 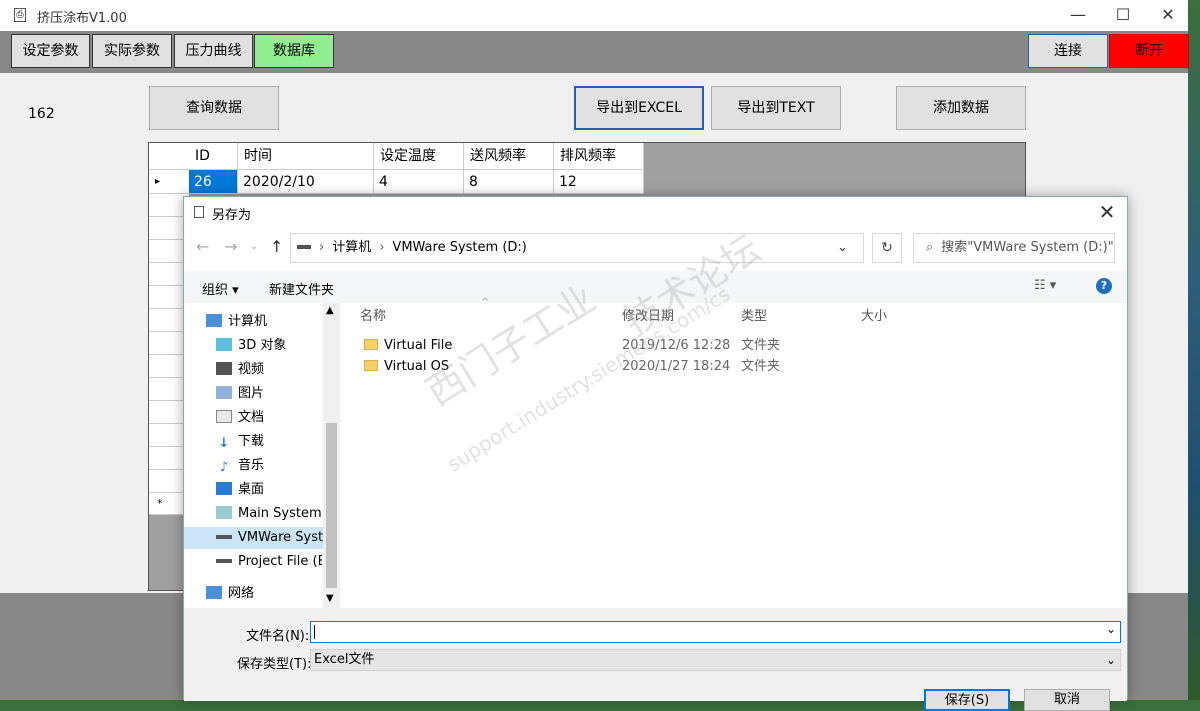 I want to click on view-options-icon: ☷ ▾, so click(x=1045, y=285).